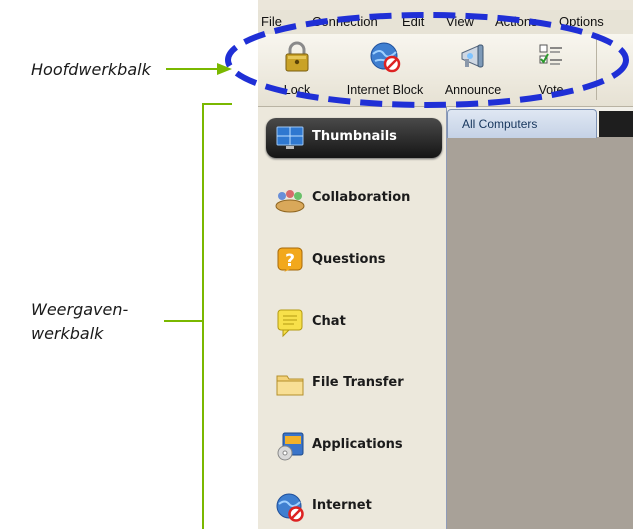 The height and width of the screenshot is (529, 633). I want to click on tab-all-computers: All Computers, so click(522, 123).